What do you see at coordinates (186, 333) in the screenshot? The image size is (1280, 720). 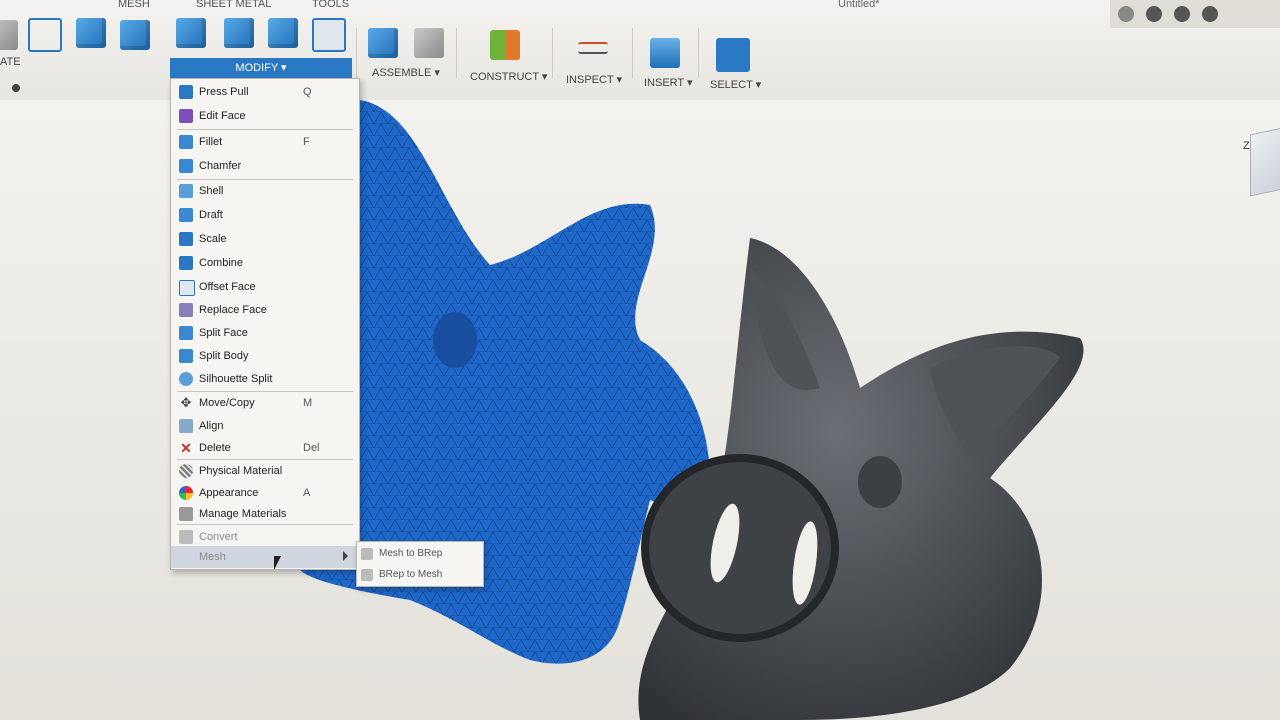 I see `split-face-icon` at bounding box center [186, 333].